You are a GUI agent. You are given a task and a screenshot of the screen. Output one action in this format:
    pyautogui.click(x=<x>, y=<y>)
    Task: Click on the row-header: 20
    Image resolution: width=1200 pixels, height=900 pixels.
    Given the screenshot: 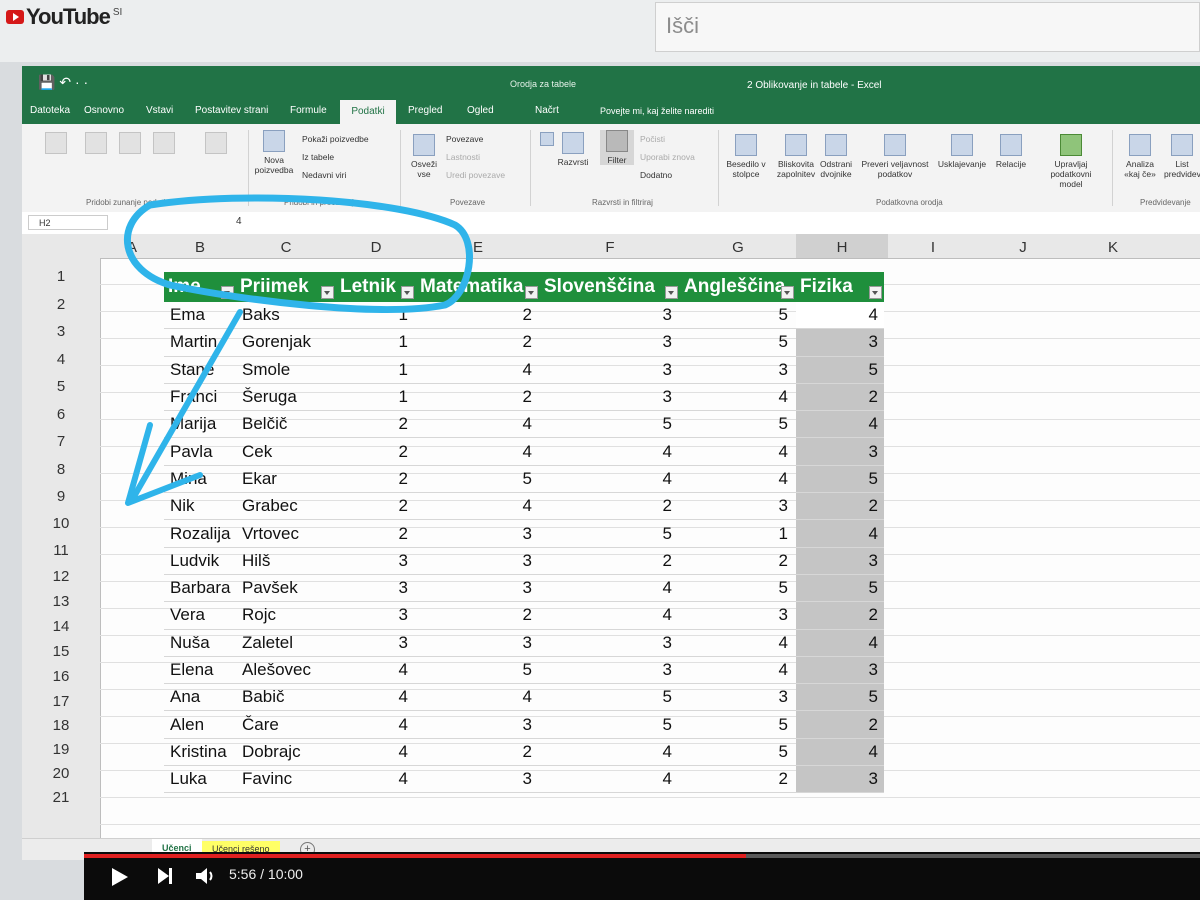 What is the action you would take?
    pyautogui.click(x=61, y=773)
    